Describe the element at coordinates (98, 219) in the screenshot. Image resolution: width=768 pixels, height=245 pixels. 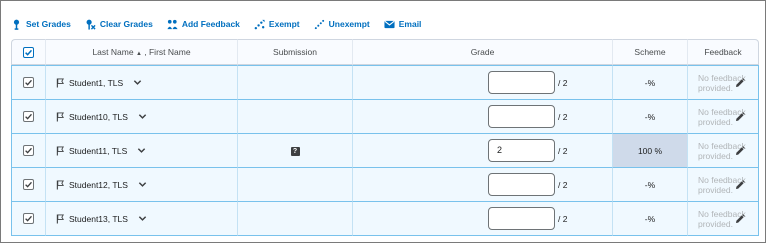
I see `student-name: Student13, TLS` at that location.